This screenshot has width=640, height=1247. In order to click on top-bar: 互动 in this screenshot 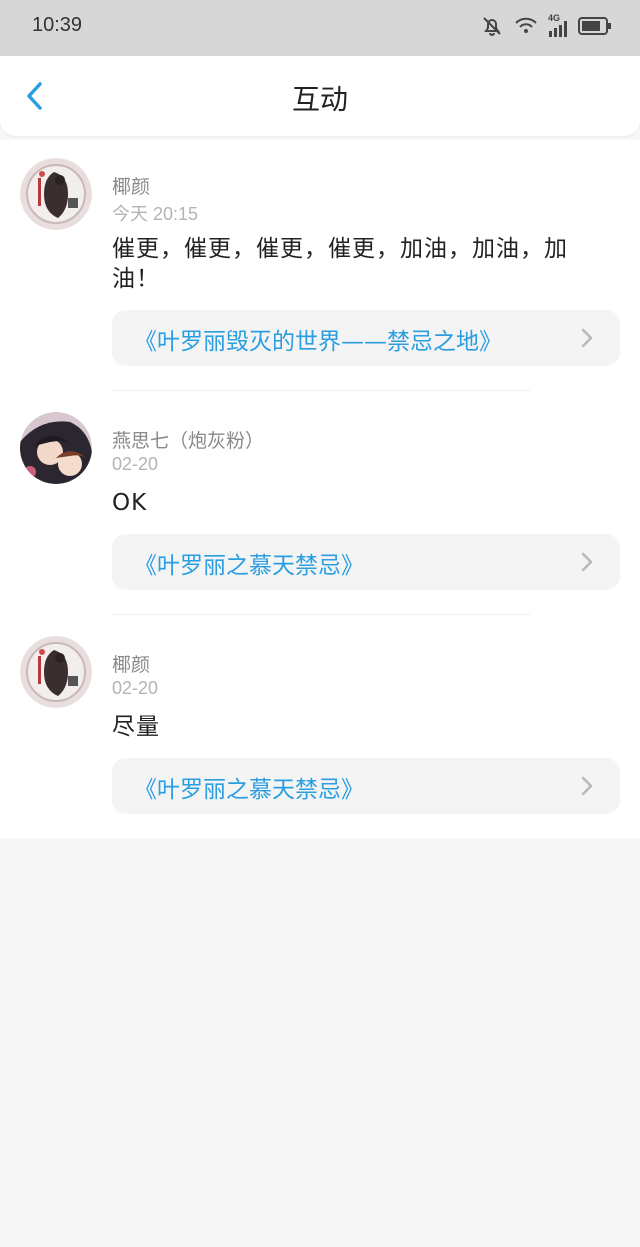, I will do `click(320, 96)`.